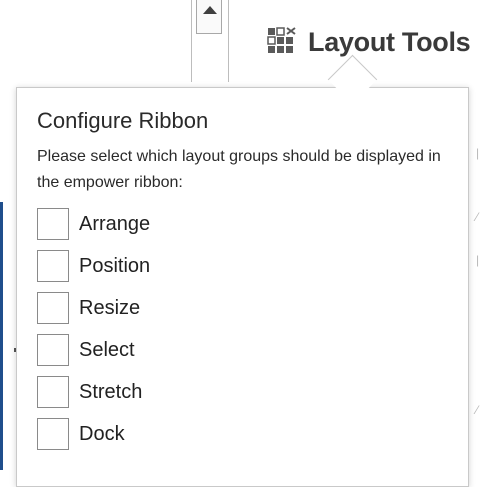 This screenshot has width=499, height=487. Describe the element at coordinates (209, 17) in the screenshot. I see `scroll-up-button` at that location.